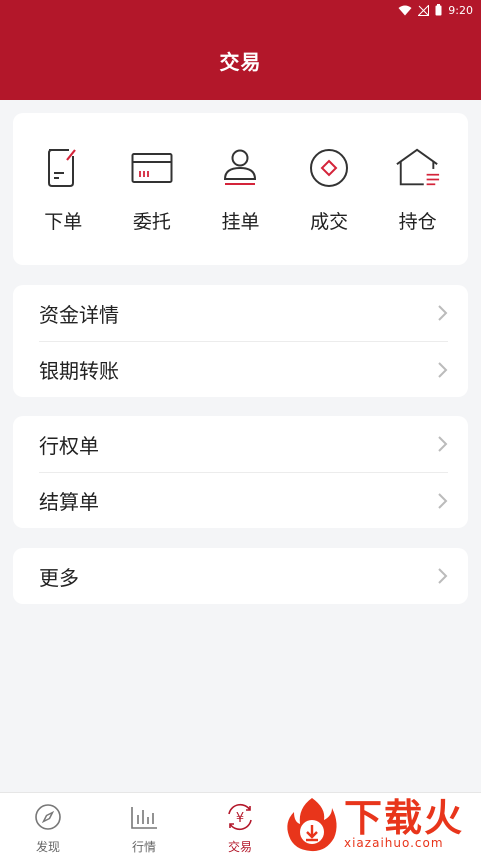 The height and width of the screenshot is (856, 481). I want to click on yen-icon: ¥, so click(240, 819).